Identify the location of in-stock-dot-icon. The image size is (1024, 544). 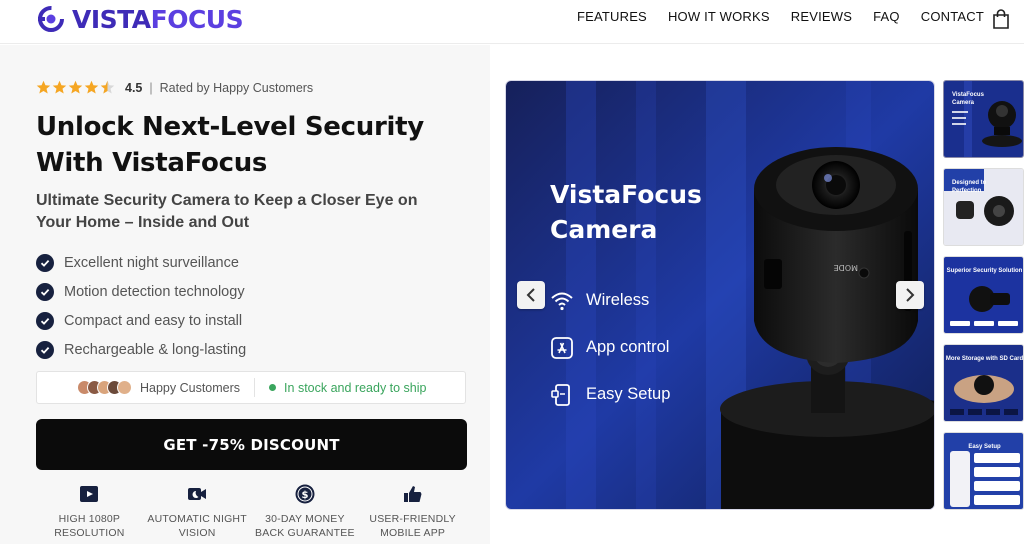
(273, 387).